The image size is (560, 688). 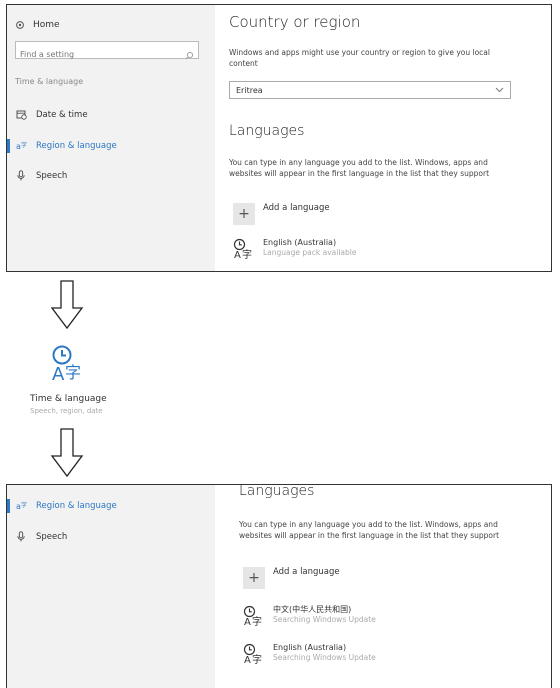 I want to click on country-dropdown: Eritrea, so click(x=370, y=90).